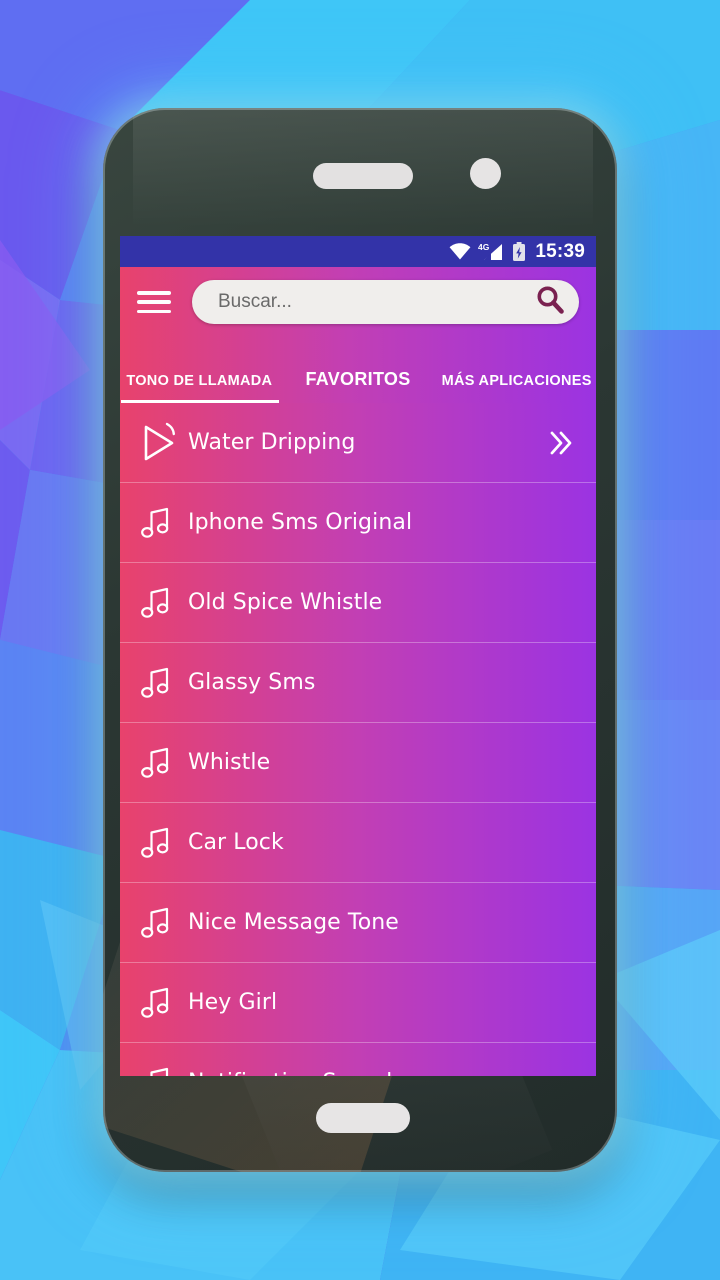  I want to click on wifi-icon, so click(460, 251).